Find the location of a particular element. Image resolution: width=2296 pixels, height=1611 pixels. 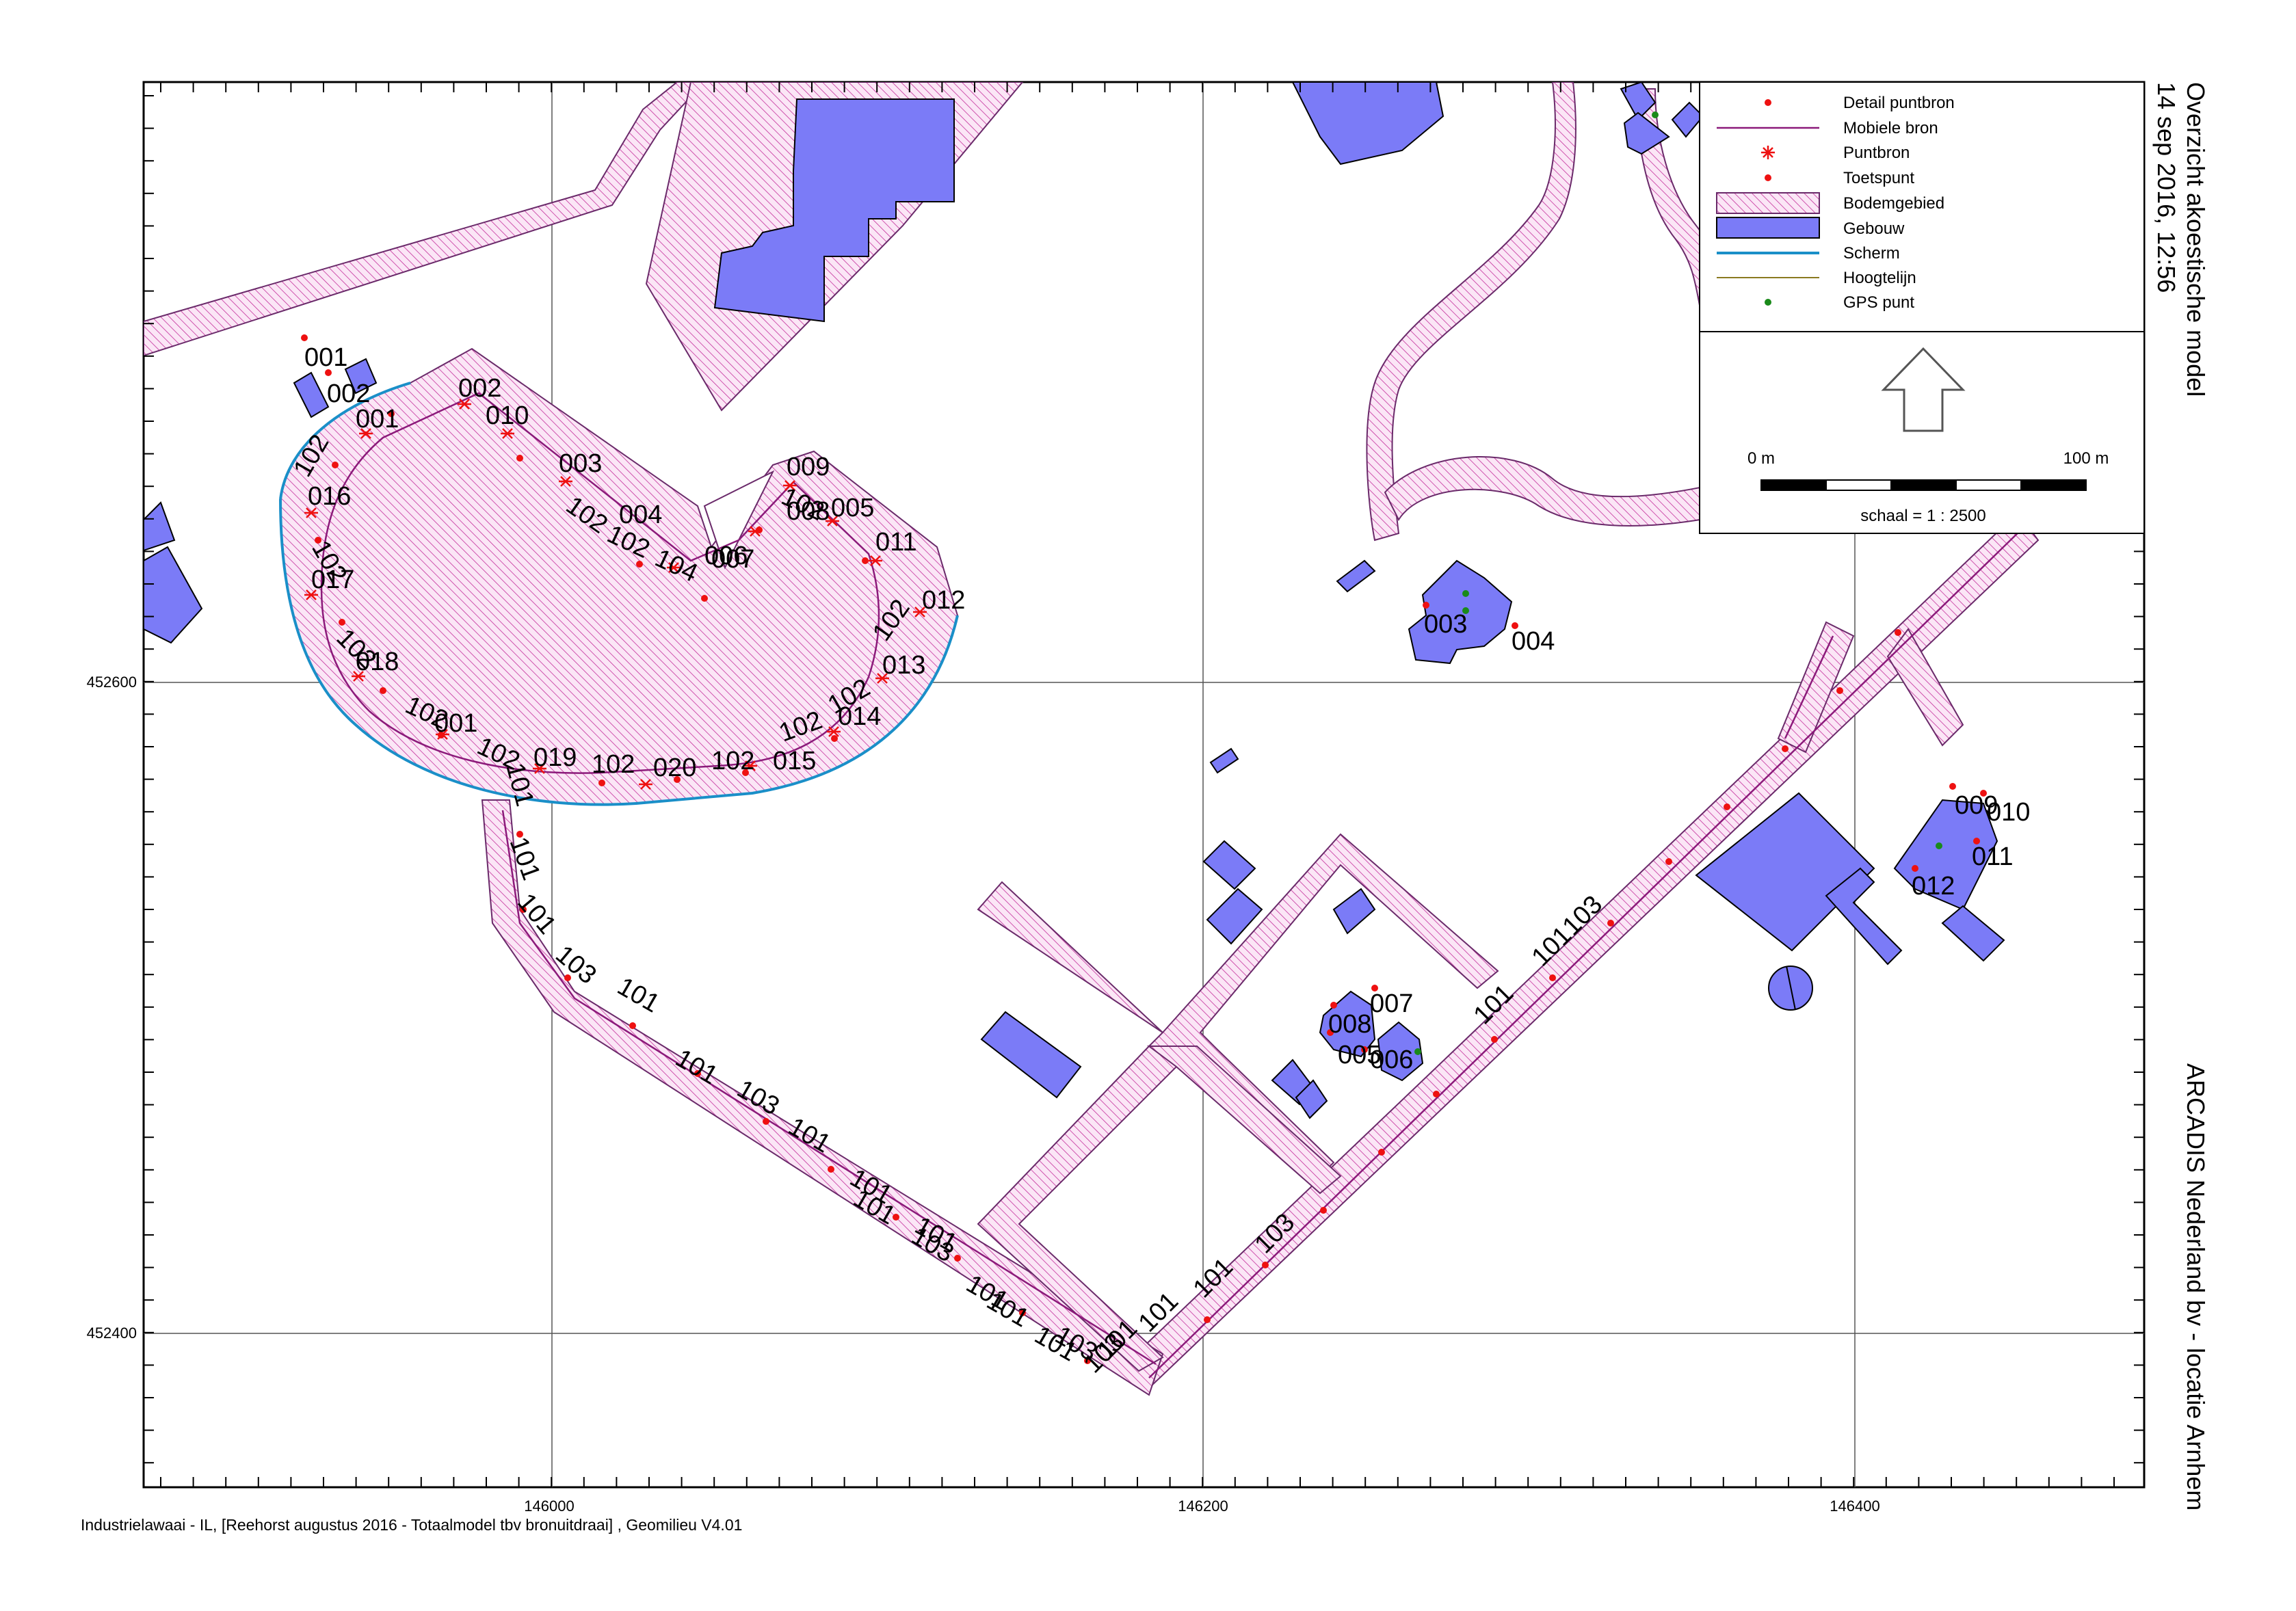

company-name: ARCADIS Nederland bv - locatie Arnhem is located at coordinates (2196, 1287).